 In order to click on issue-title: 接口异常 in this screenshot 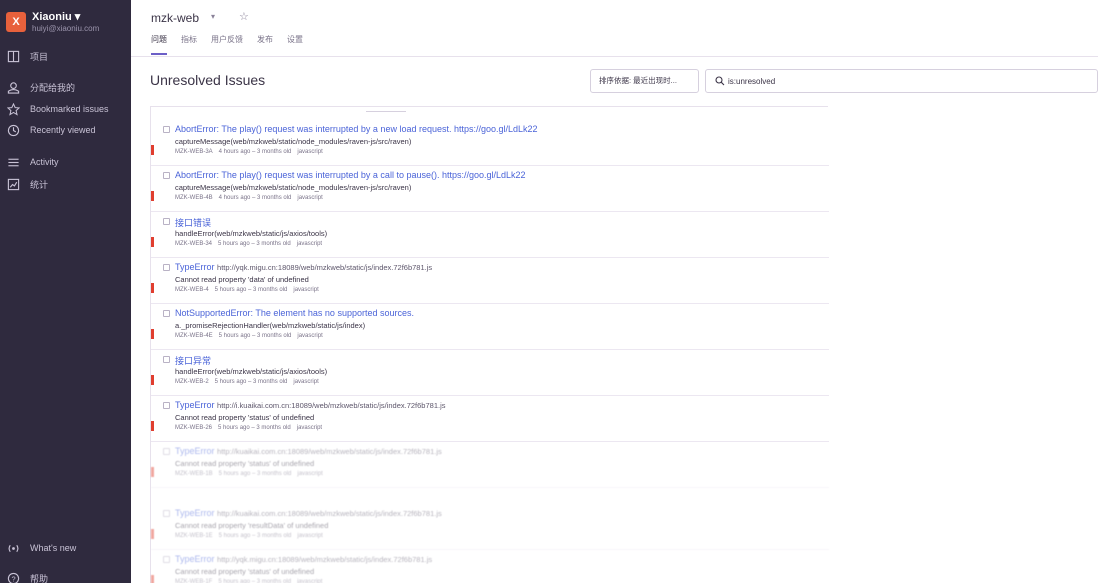, I will do `click(193, 360)`.